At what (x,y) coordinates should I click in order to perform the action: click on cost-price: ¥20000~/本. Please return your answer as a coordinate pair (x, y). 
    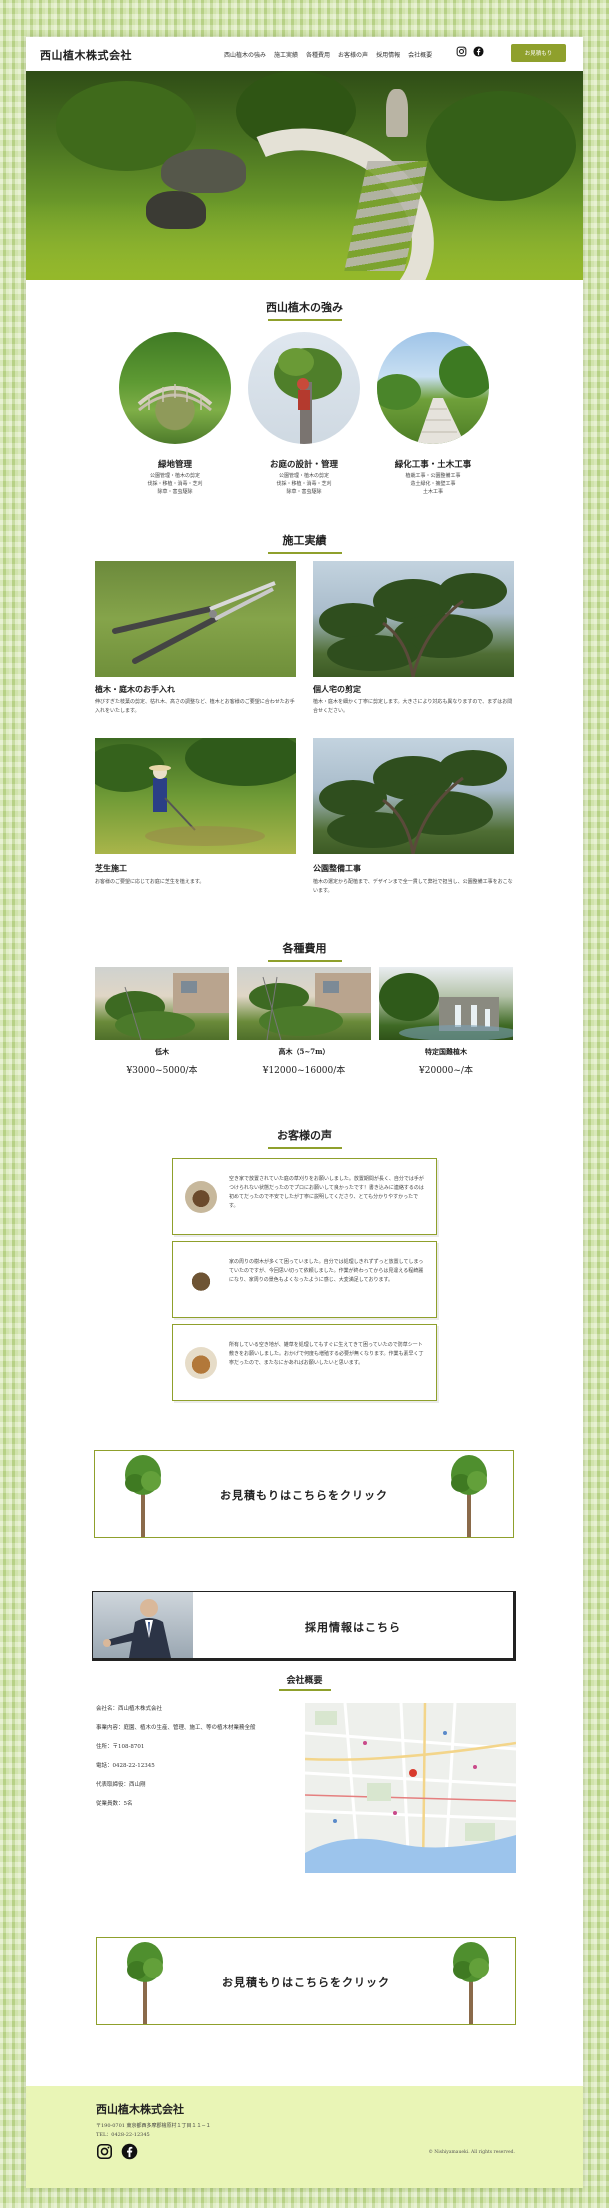
    Looking at the image, I should click on (446, 1071).